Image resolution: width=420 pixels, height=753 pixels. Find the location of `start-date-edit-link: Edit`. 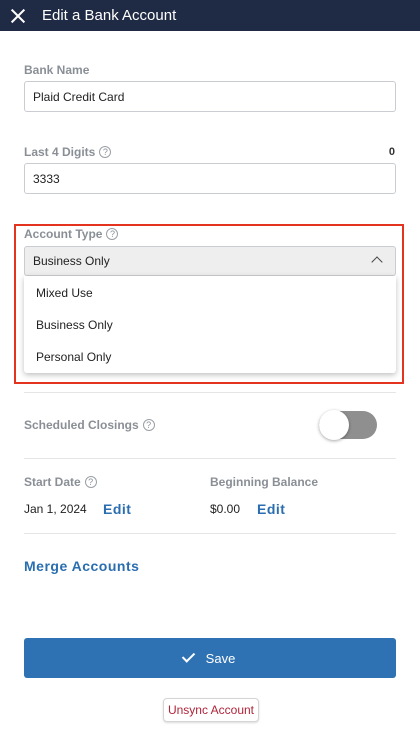

start-date-edit-link: Edit is located at coordinates (117, 509).